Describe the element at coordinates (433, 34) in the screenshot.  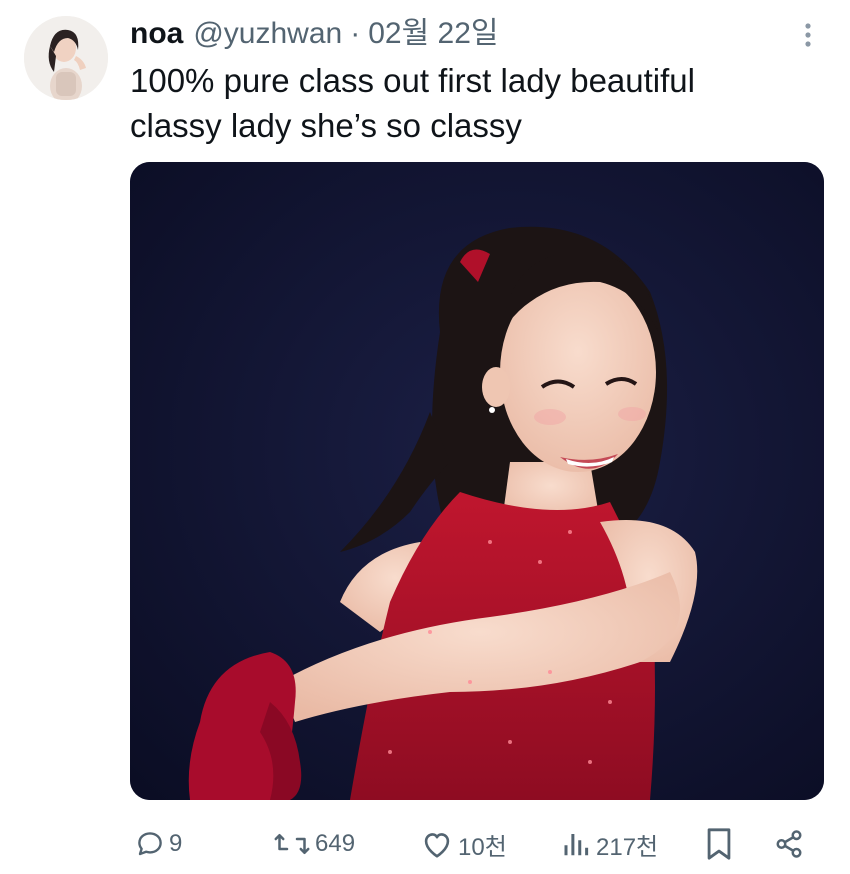
I see `post-date: 02월 22일` at that location.